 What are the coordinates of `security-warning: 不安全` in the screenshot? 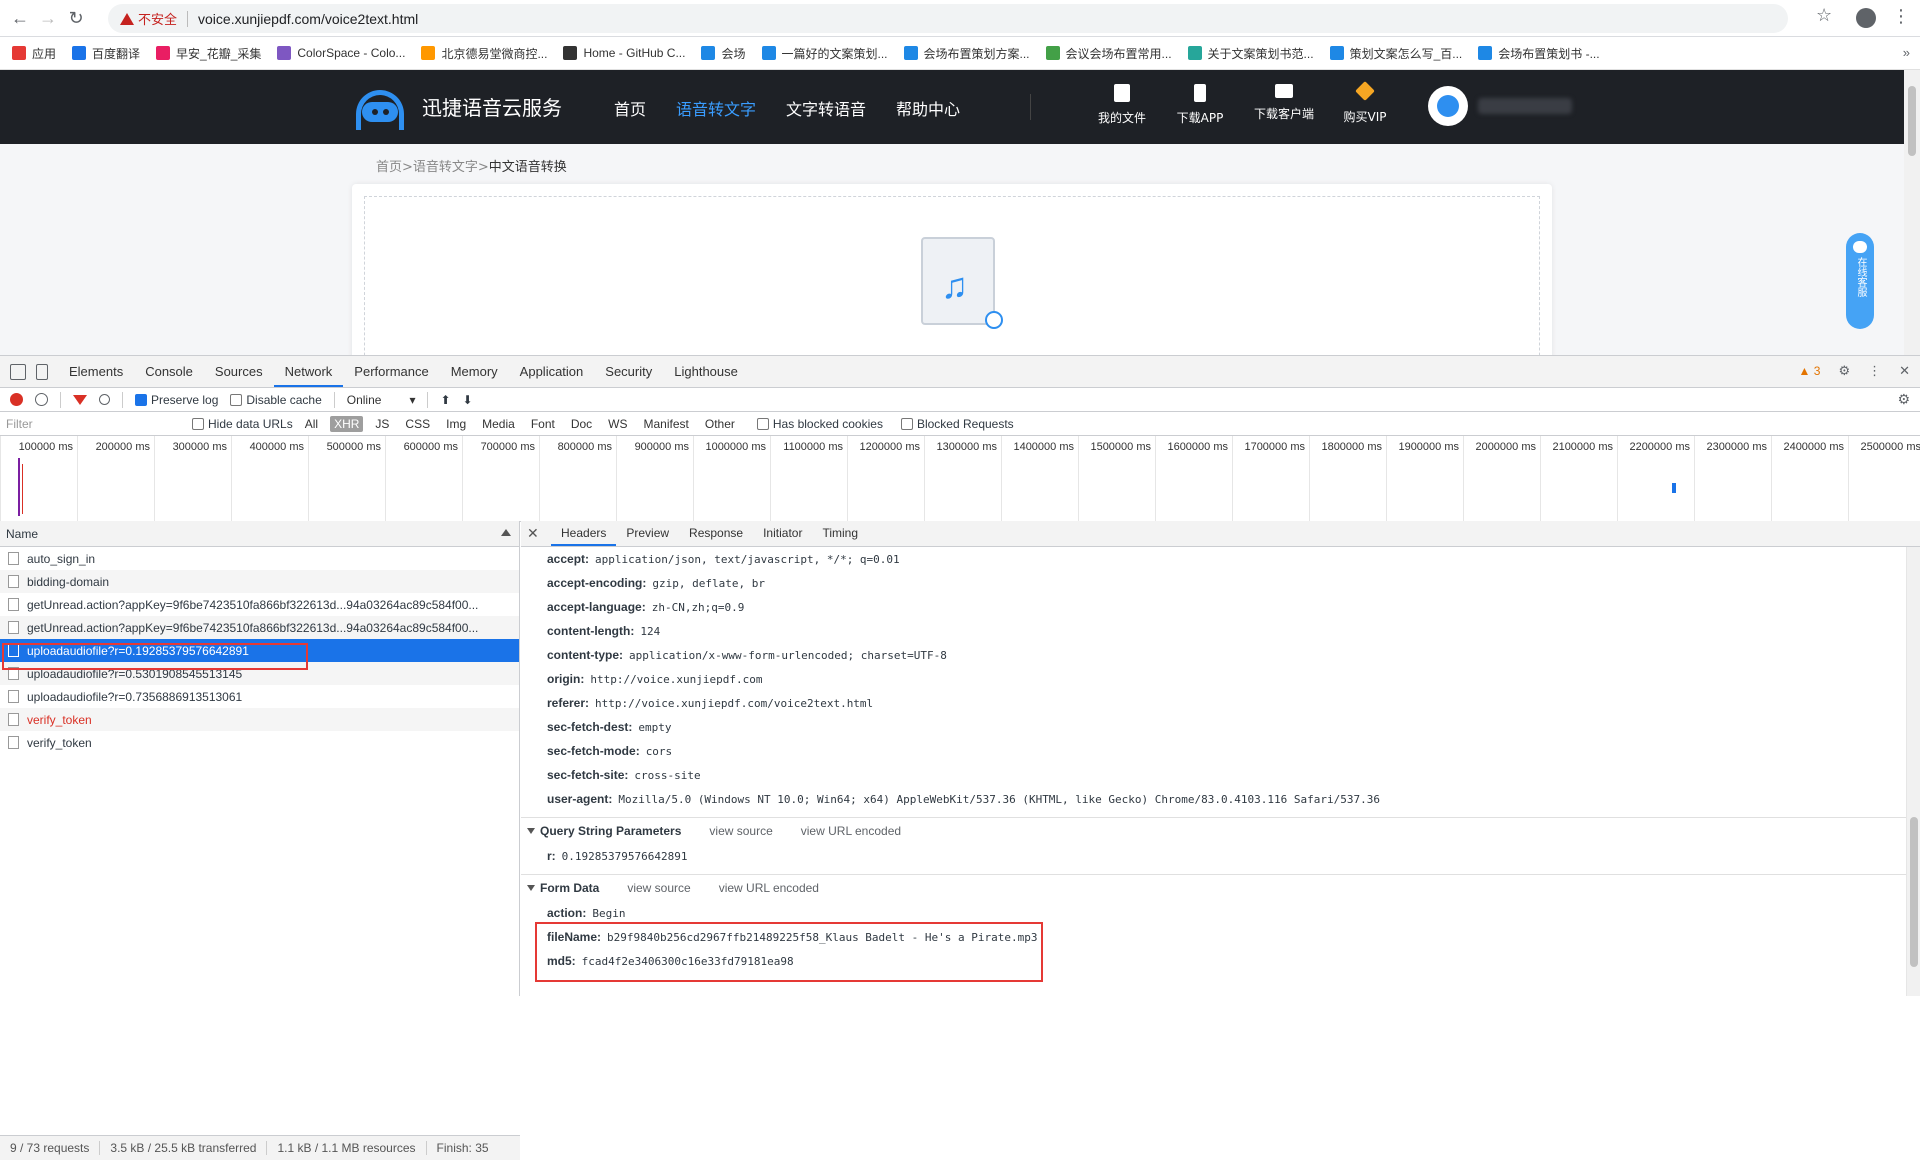 It's located at (148, 18).